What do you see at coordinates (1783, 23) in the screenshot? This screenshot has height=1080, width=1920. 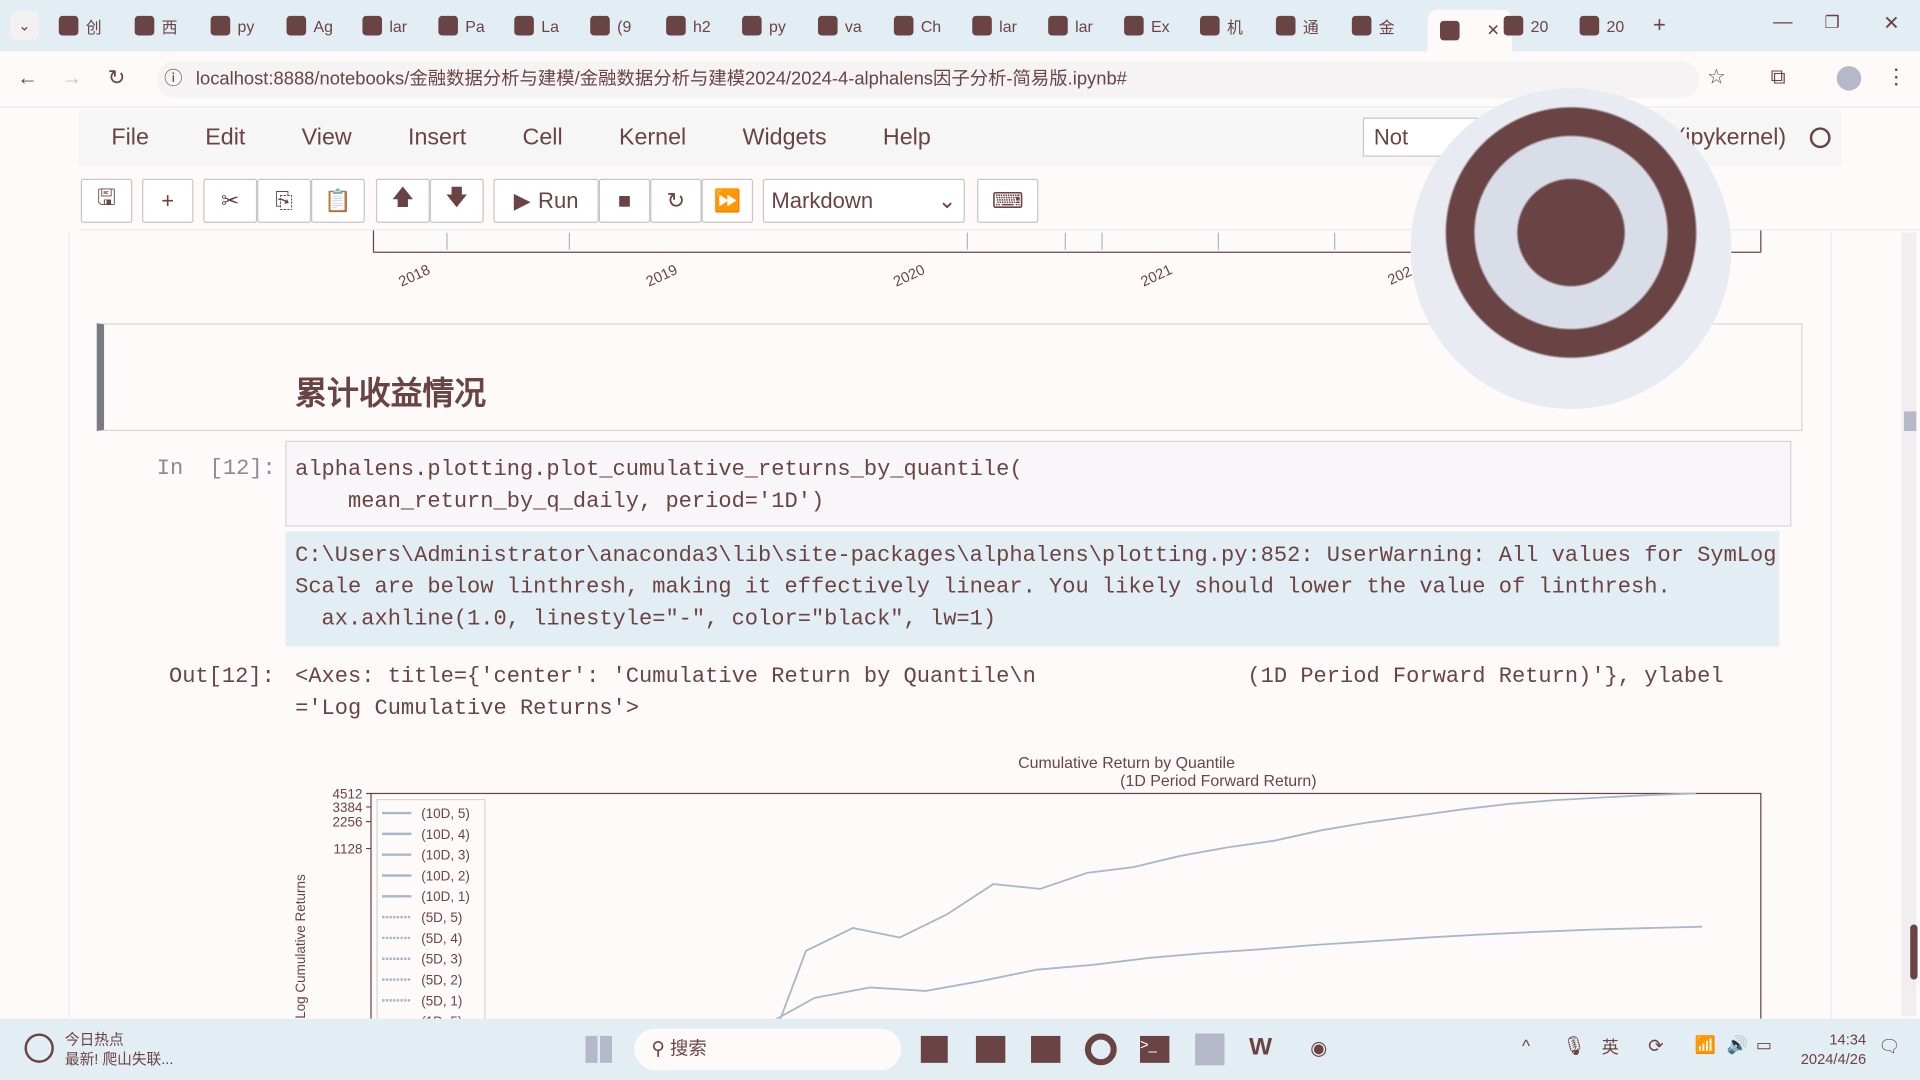 I see `minimize-button: —` at bounding box center [1783, 23].